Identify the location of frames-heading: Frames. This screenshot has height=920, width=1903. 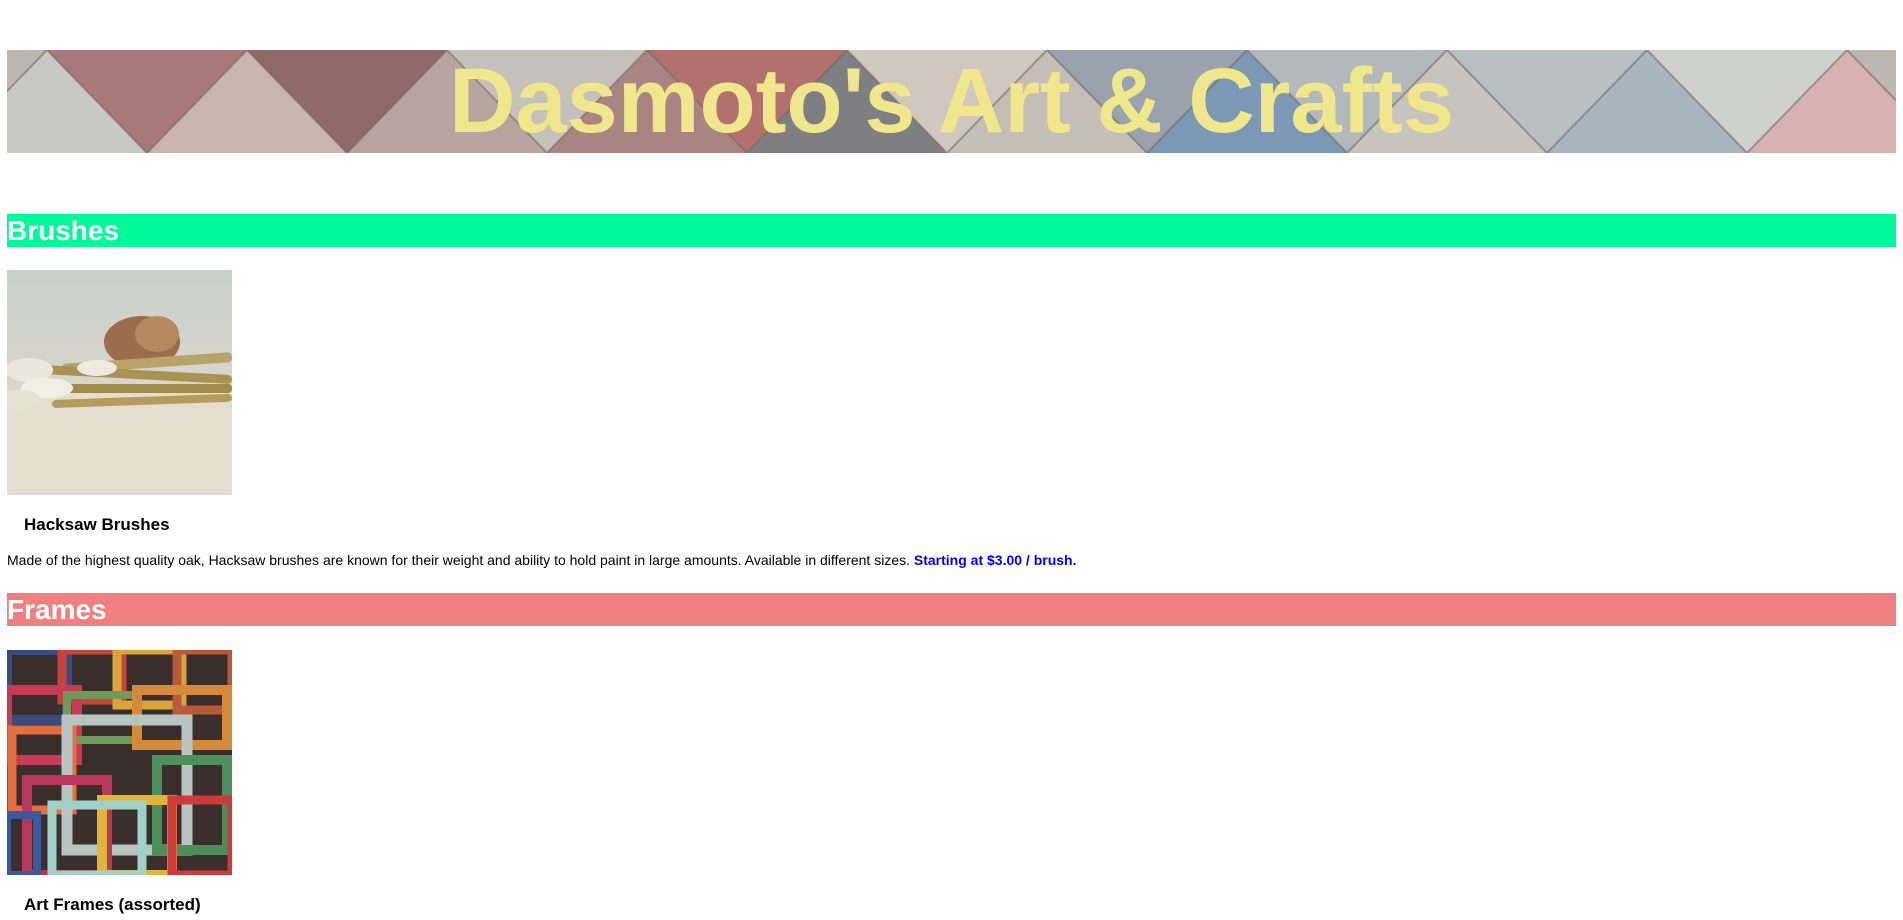
(951, 609).